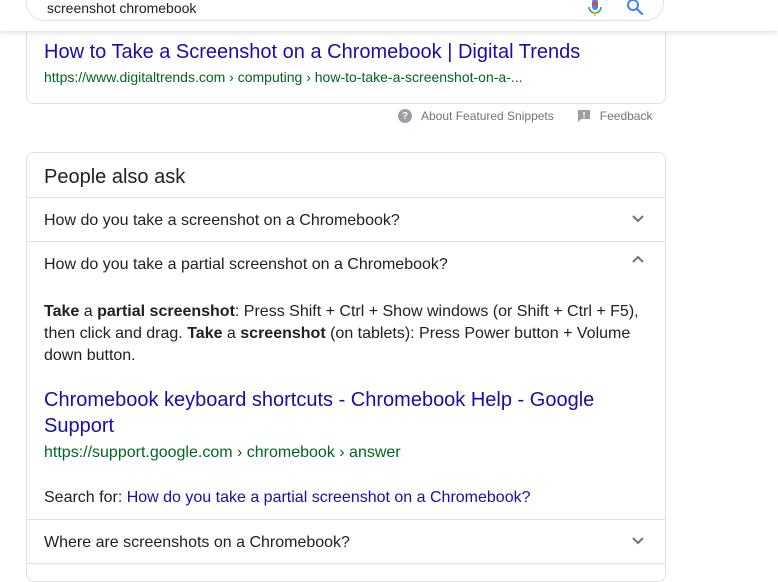  What do you see at coordinates (121, 8) in the screenshot?
I see `search-input: screenshot chromebook` at bounding box center [121, 8].